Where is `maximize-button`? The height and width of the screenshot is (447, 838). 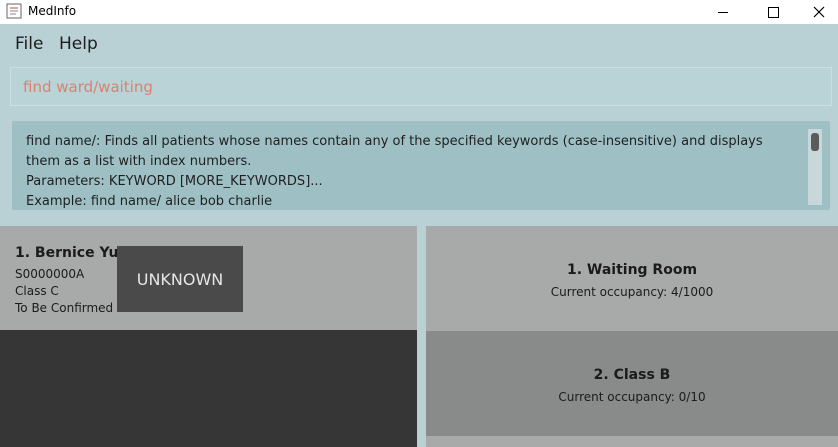 maximize-button is located at coordinates (773, 12).